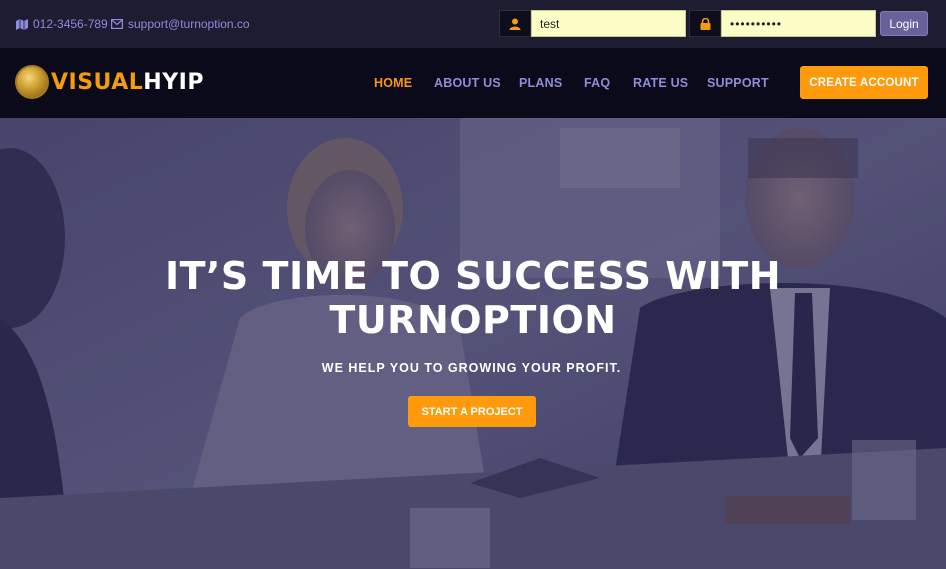  I want to click on email-text: support@turnoption.co, so click(189, 24).